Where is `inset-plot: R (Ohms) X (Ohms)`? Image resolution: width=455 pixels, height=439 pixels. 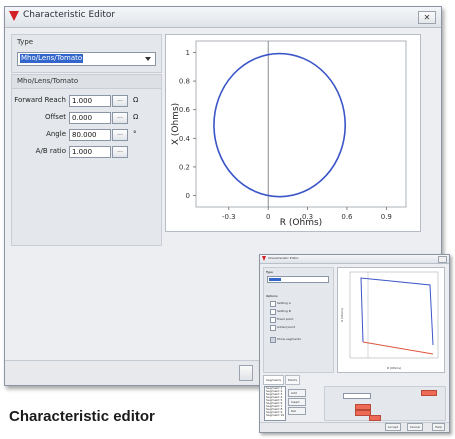
inset-plot: R (Ohms) X (Ohms) is located at coordinates (391, 320).